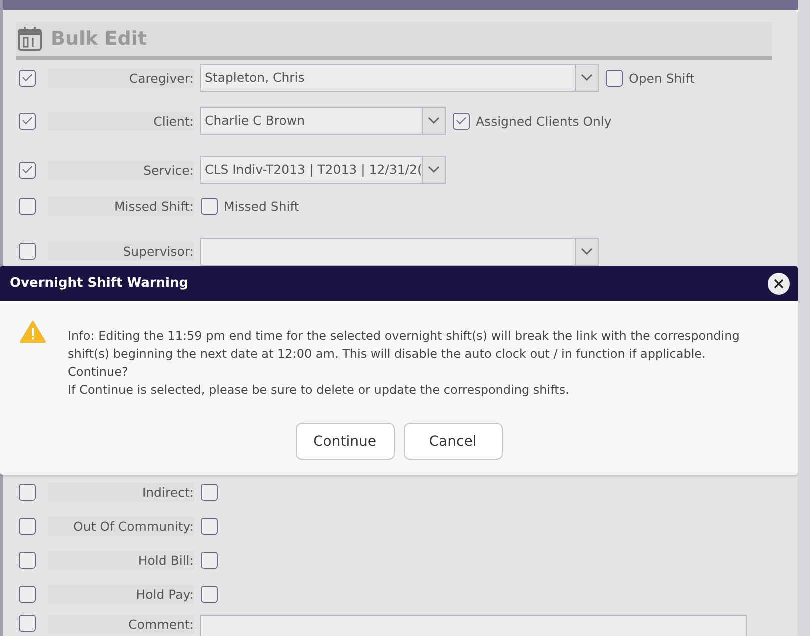 The width and height of the screenshot is (810, 636). What do you see at coordinates (323, 170) in the screenshot?
I see `dropdown: CLS Indiv-T2013 | T2013 | 12/31/2(` at bounding box center [323, 170].